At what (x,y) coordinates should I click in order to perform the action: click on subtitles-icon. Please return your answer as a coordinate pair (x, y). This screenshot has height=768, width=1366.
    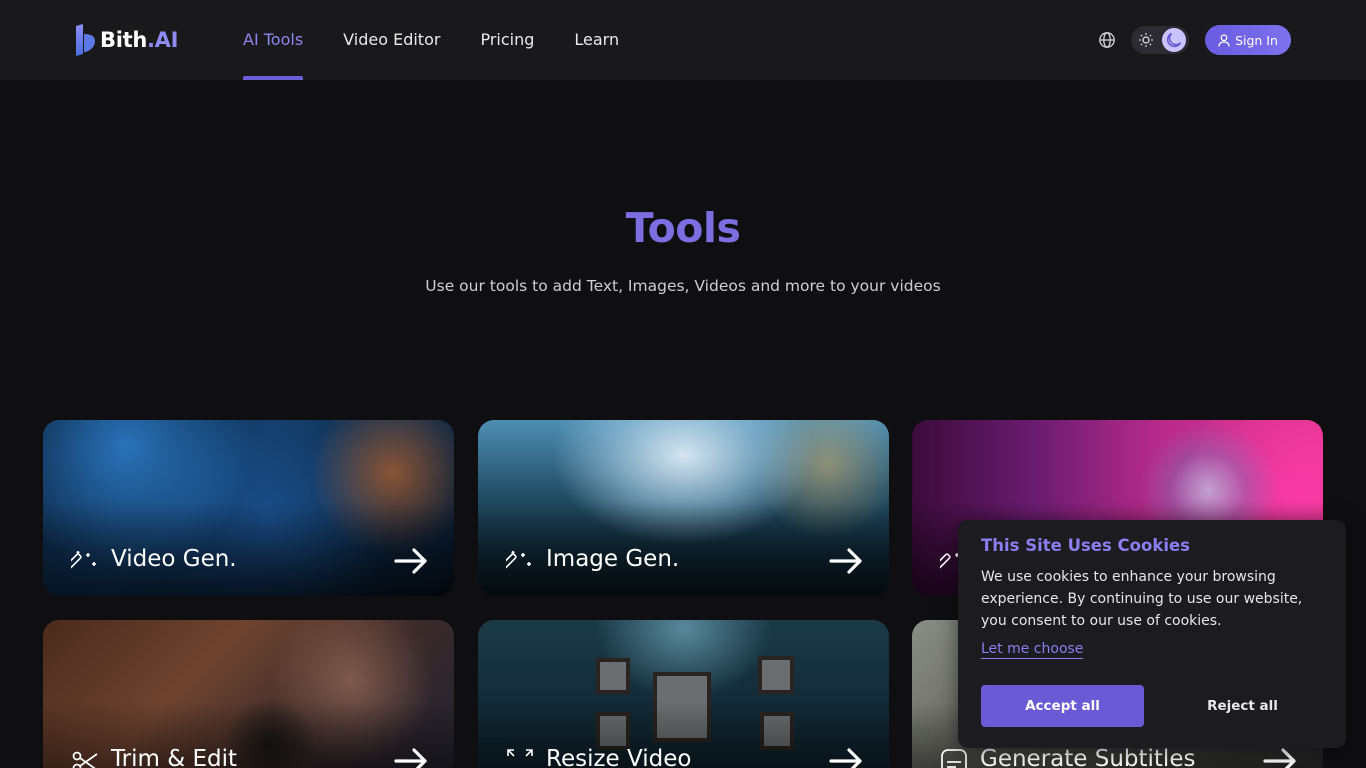
    Looking at the image, I should click on (954, 758).